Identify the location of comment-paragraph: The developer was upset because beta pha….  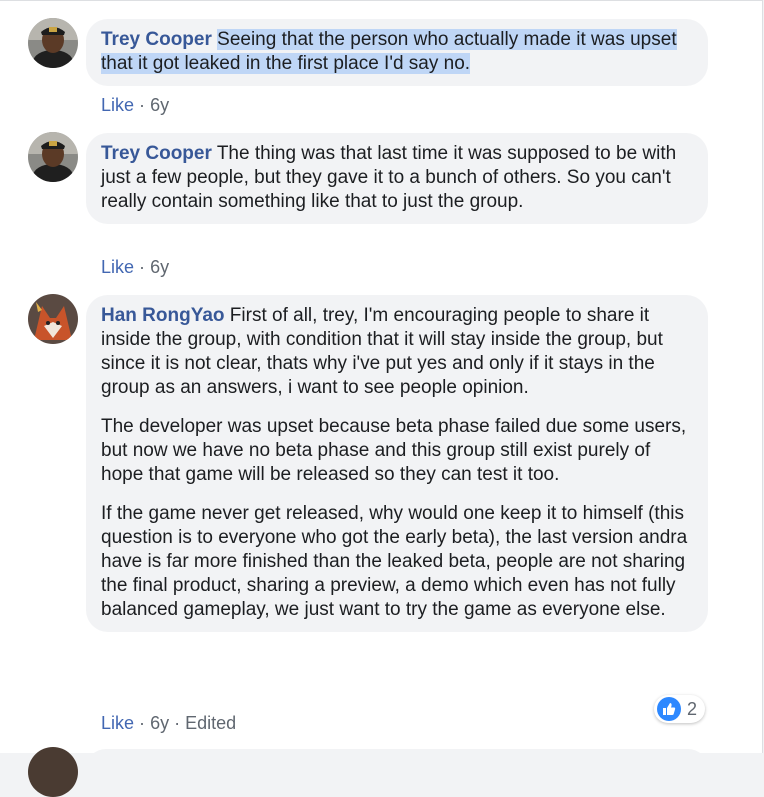
(394, 450).